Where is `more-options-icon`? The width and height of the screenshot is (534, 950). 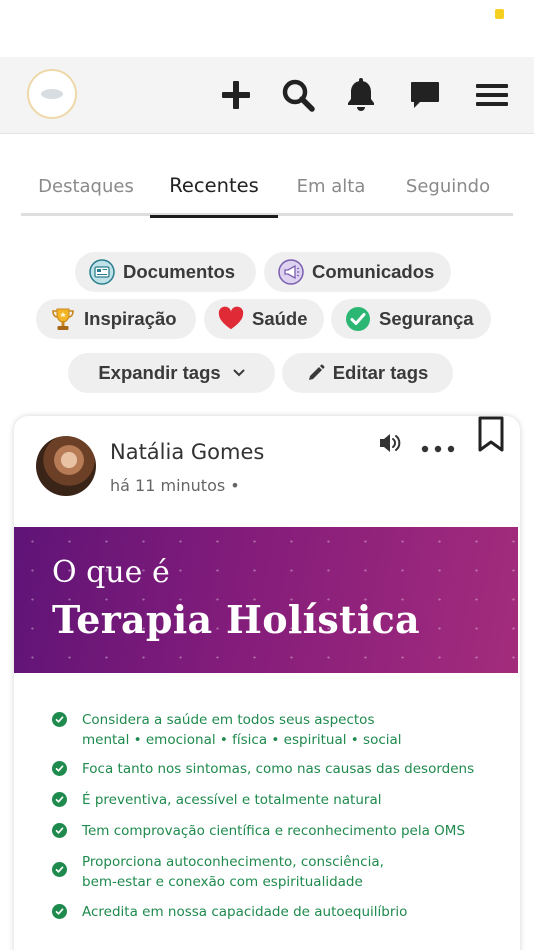 more-options-icon is located at coordinates (438, 449).